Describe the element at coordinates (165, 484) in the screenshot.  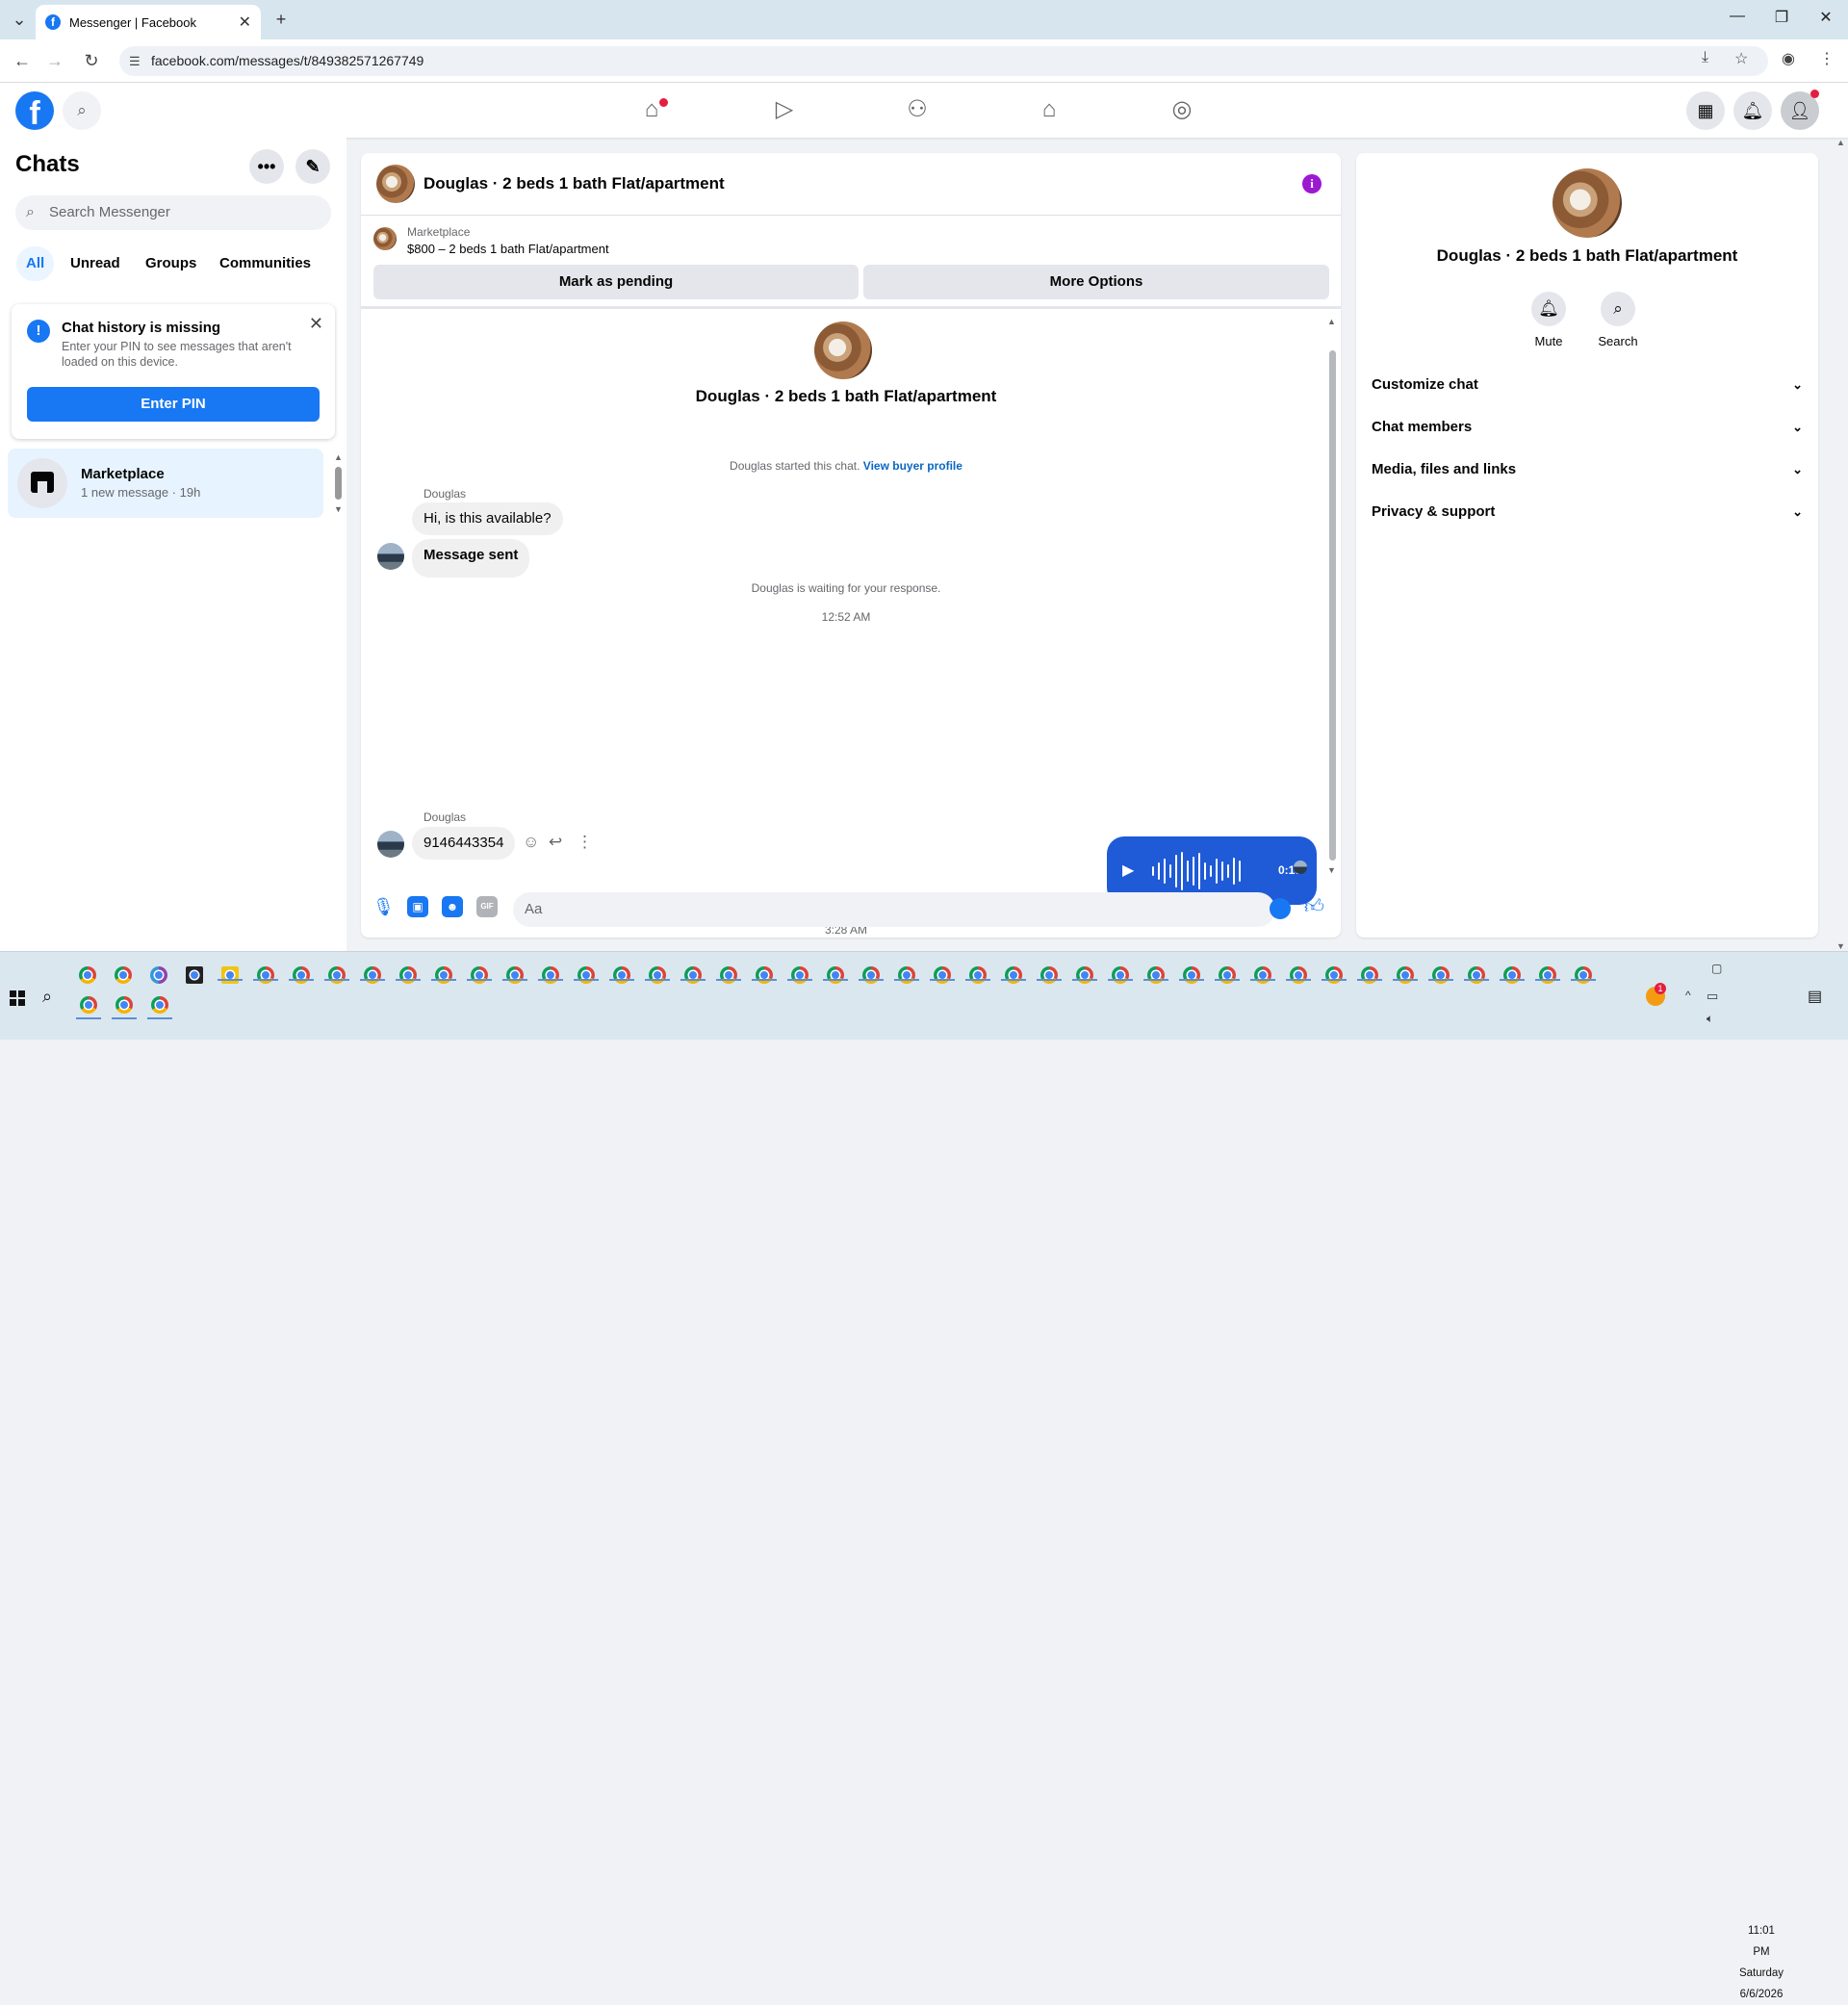
I see `conversation-item-marketplace: Marketplace 1 new message · 19h` at that location.